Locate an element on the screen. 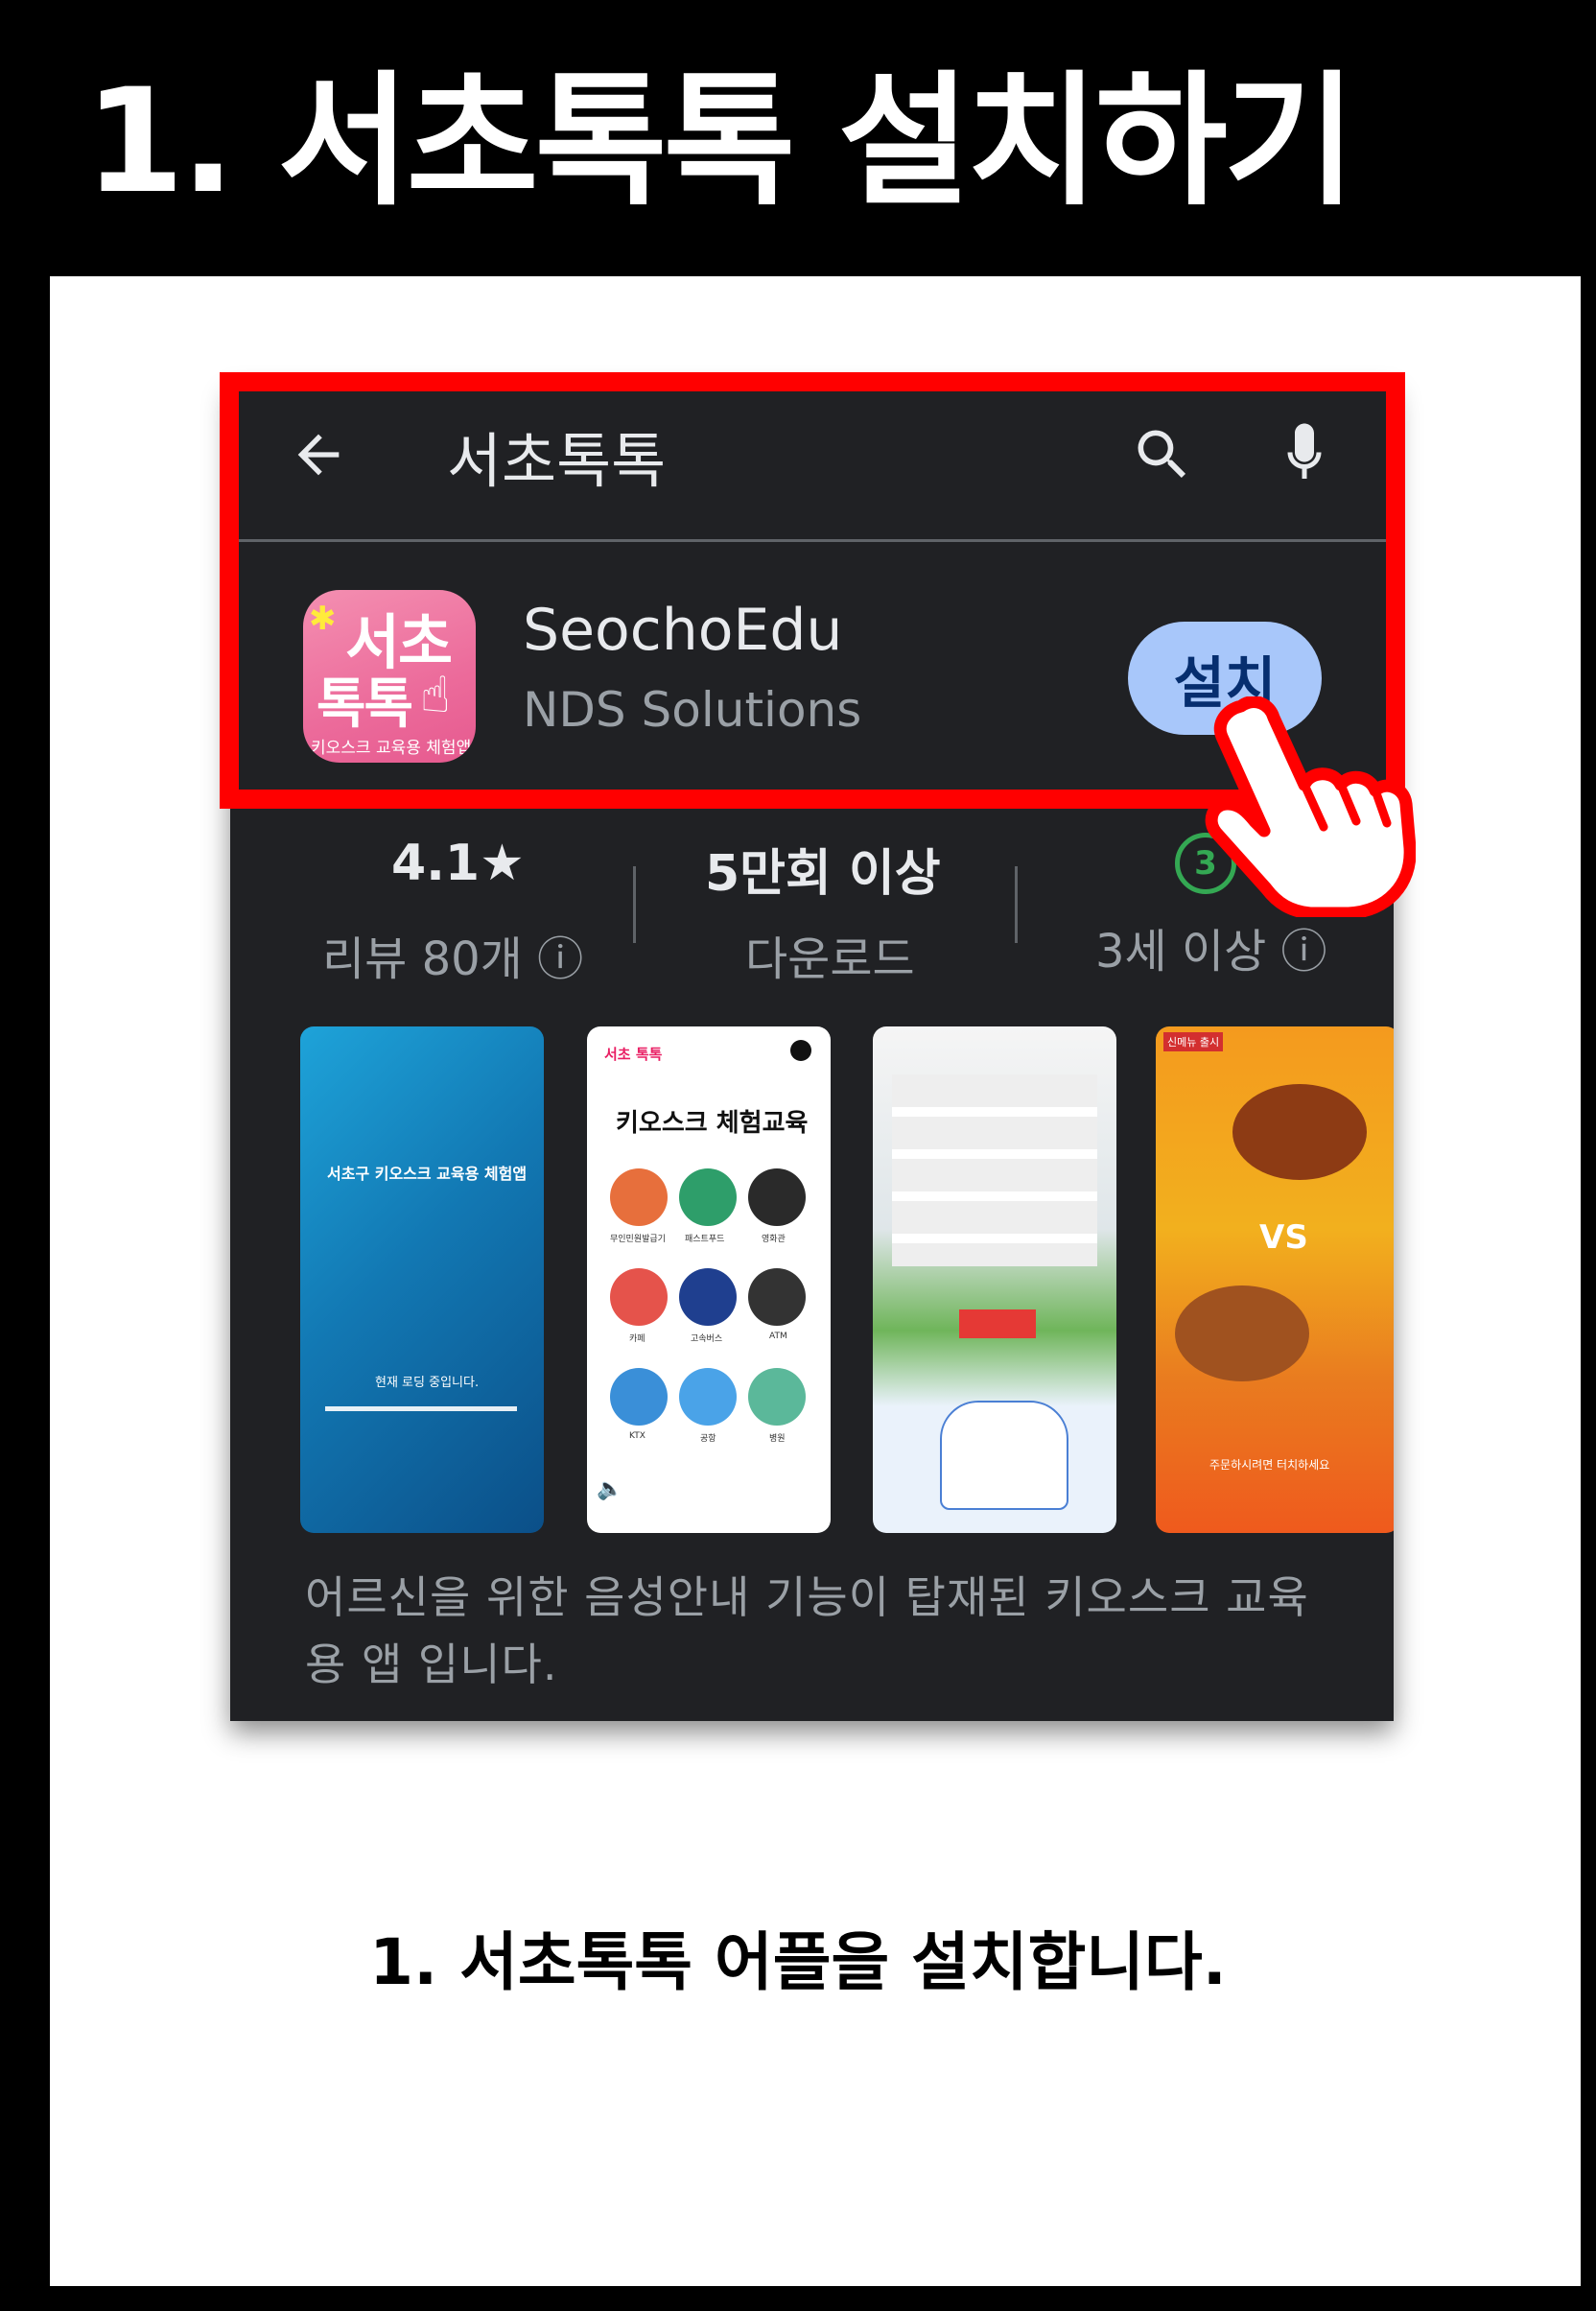 Image resolution: width=1596 pixels, height=2311 pixels. speaker-icon: 🔈 is located at coordinates (610, 1489).